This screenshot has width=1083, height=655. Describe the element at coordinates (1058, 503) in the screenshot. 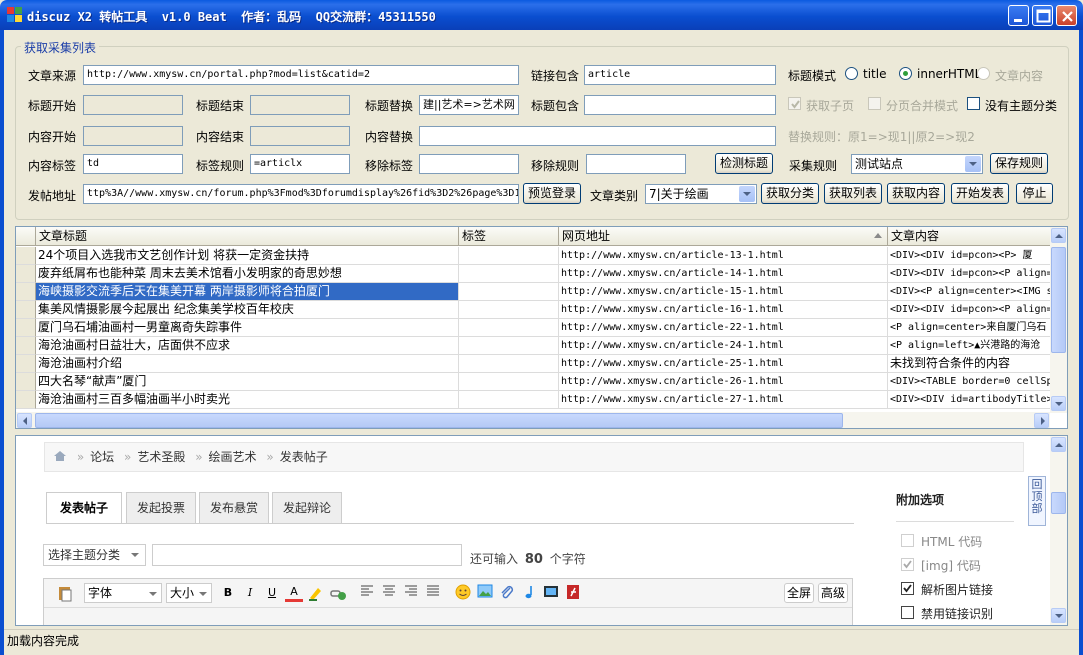

I see `browser-scroll-thumb` at that location.